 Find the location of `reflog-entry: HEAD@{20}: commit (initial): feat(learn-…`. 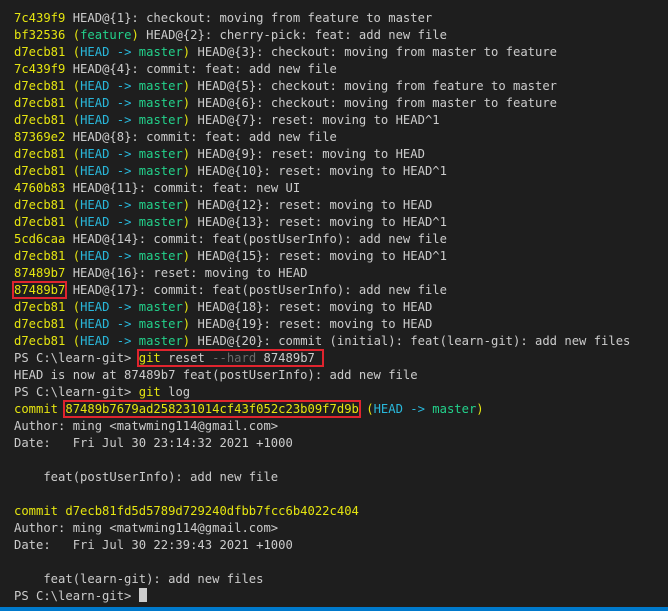

reflog-entry: HEAD@{20}: commit (initial): feat(learn-… is located at coordinates (414, 341).